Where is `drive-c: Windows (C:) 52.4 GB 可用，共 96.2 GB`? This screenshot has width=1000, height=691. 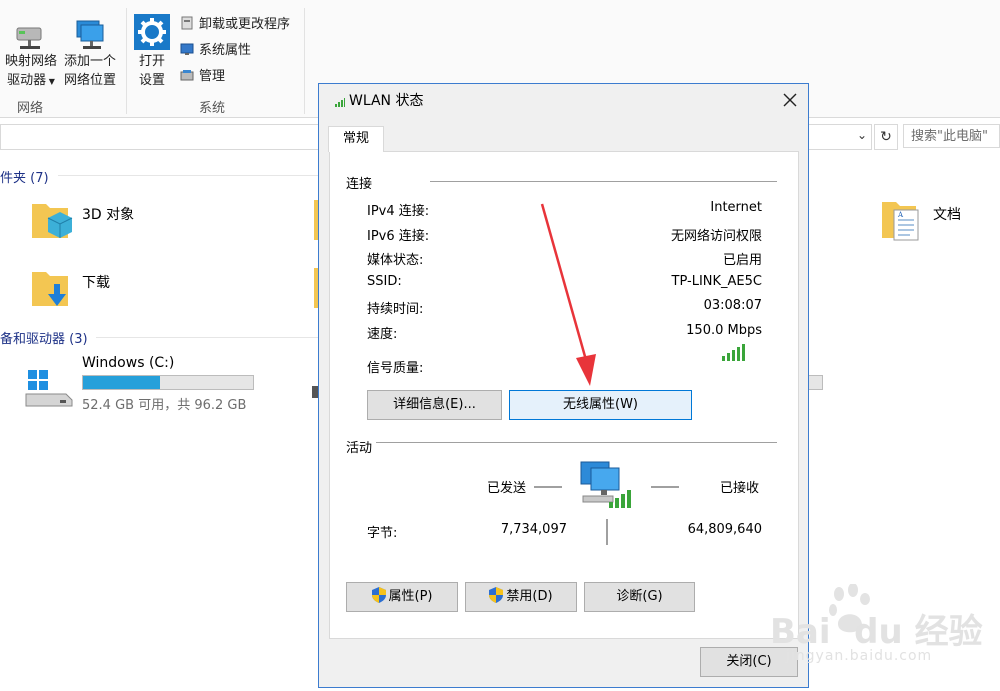
drive-c: Windows (C:) 52.4 GB 可用，共 96.2 GB is located at coordinates (142, 382).